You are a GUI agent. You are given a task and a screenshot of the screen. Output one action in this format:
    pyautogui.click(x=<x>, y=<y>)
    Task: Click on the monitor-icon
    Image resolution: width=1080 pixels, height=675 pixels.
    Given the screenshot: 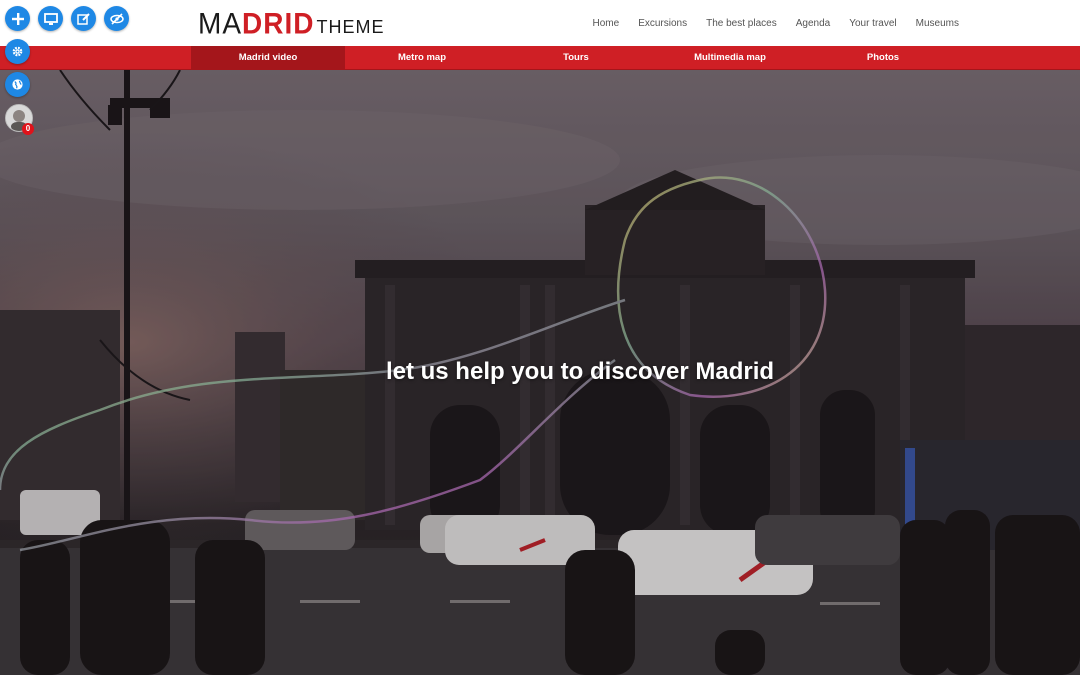 What is the action you would take?
    pyautogui.click(x=50, y=18)
    